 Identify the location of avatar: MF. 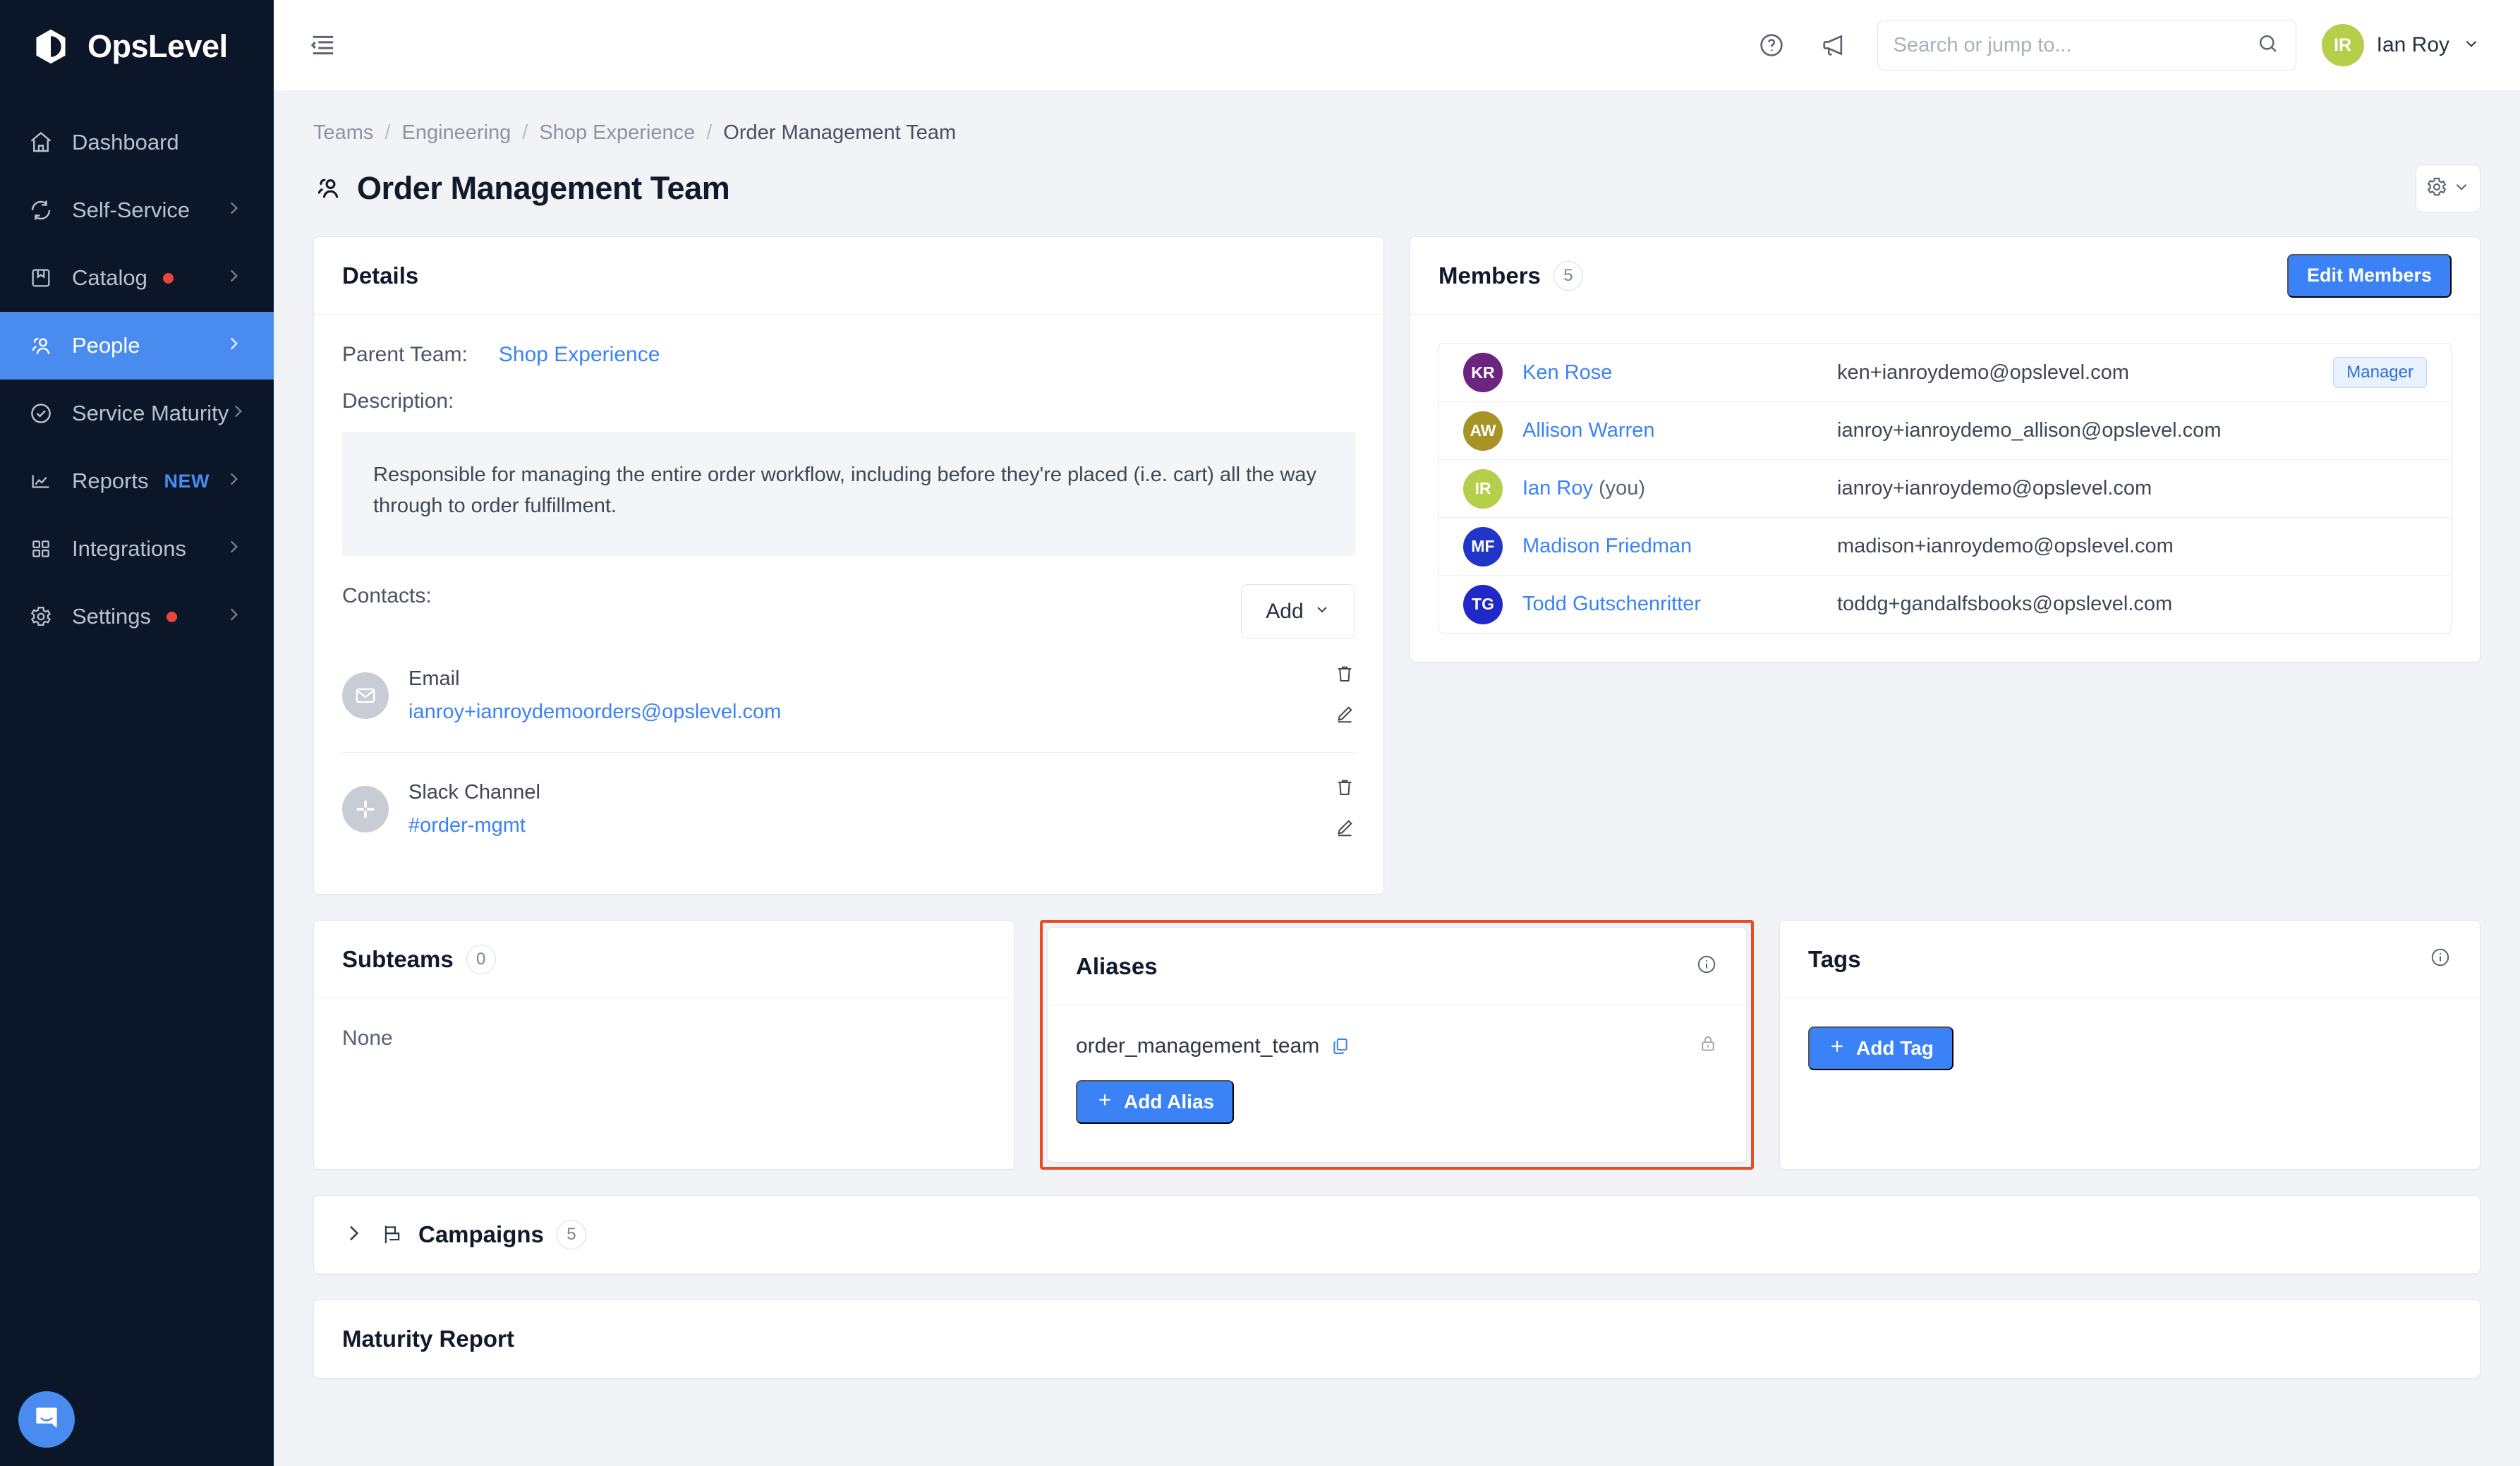
(1483, 546).